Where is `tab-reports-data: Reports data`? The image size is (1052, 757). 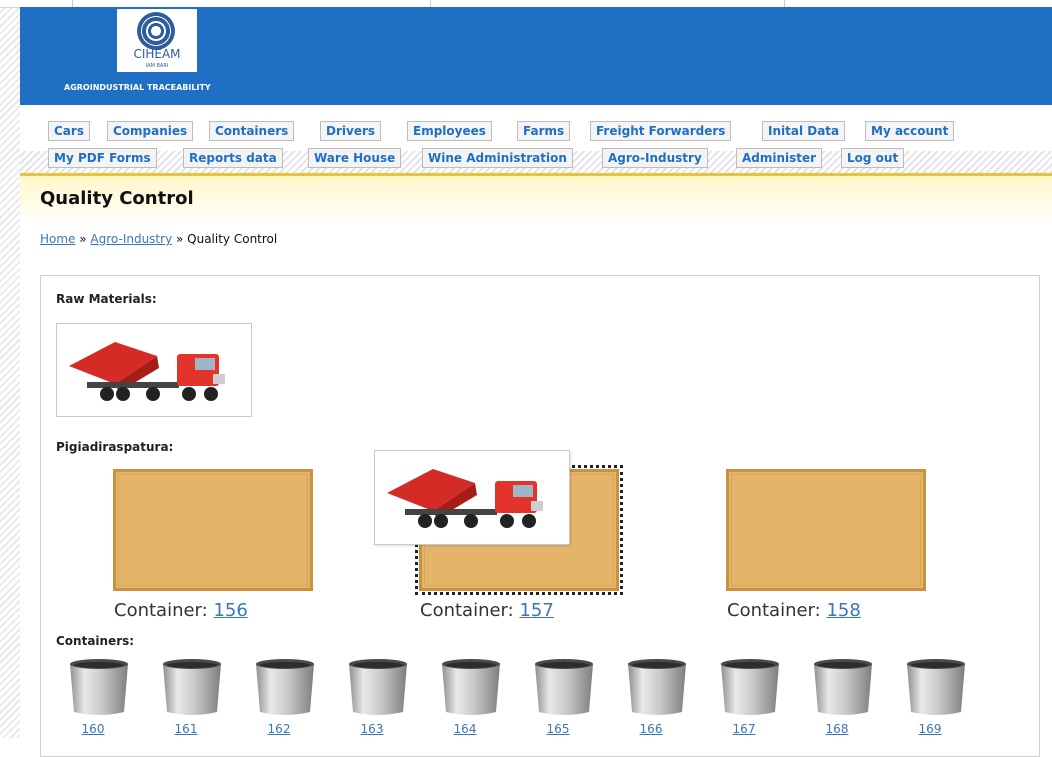
tab-reports-data: Reports data is located at coordinates (233, 158).